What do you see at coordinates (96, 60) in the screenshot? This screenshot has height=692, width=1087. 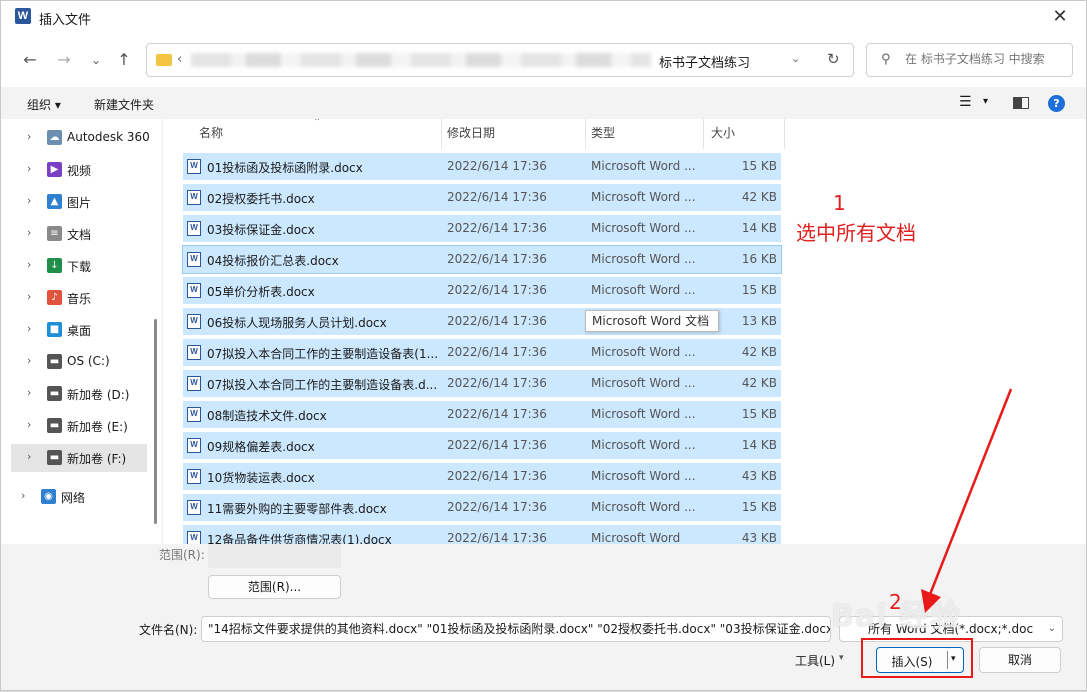 I see `recent-locations-button: ⌄` at bounding box center [96, 60].